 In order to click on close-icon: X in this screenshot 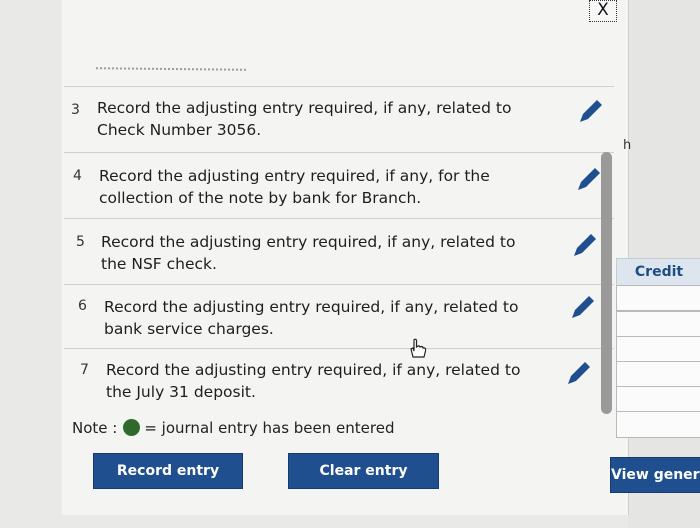, I will do `click(603, 11)`.